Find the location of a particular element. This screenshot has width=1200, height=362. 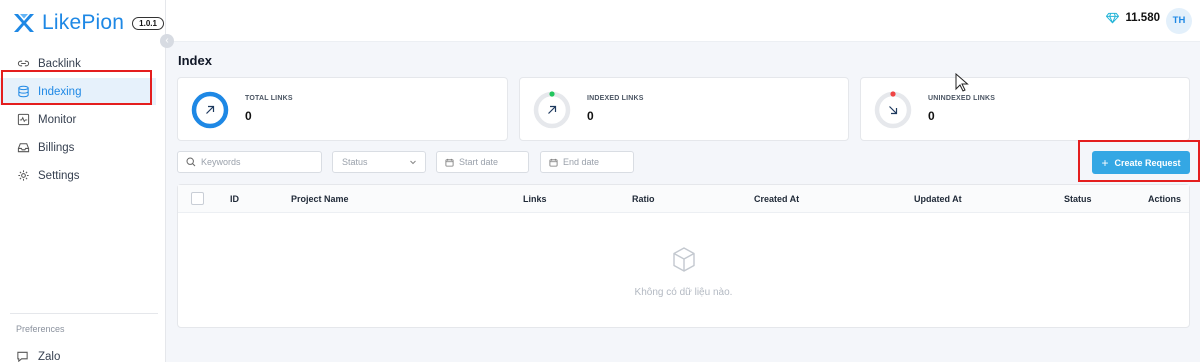

empty-box-icon is located at coordinates (684, 259).